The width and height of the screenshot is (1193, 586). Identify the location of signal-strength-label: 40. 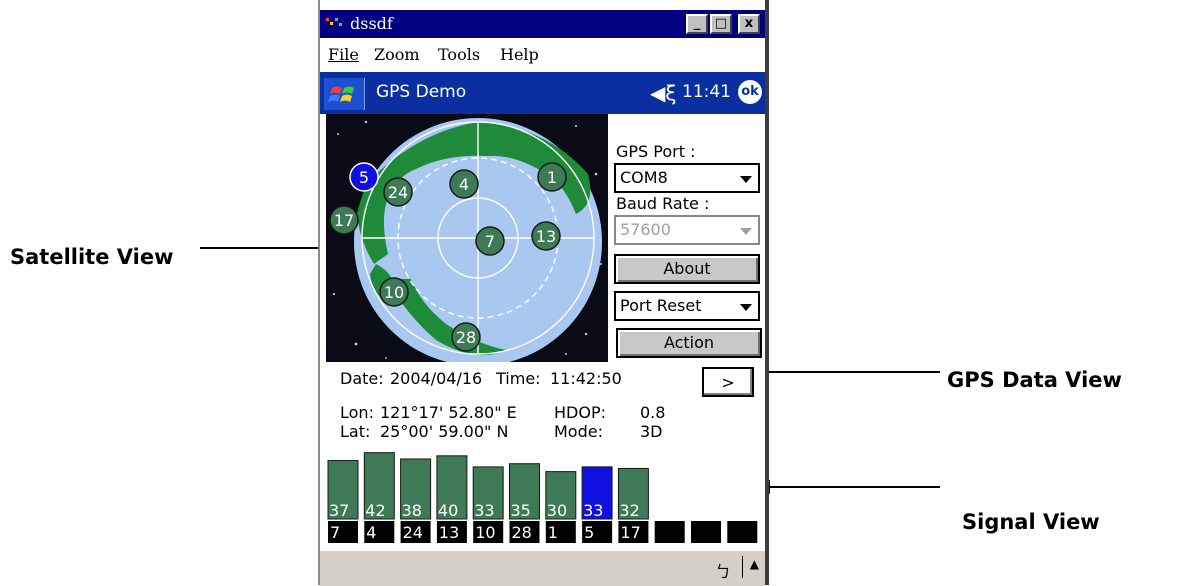
(448, 510).